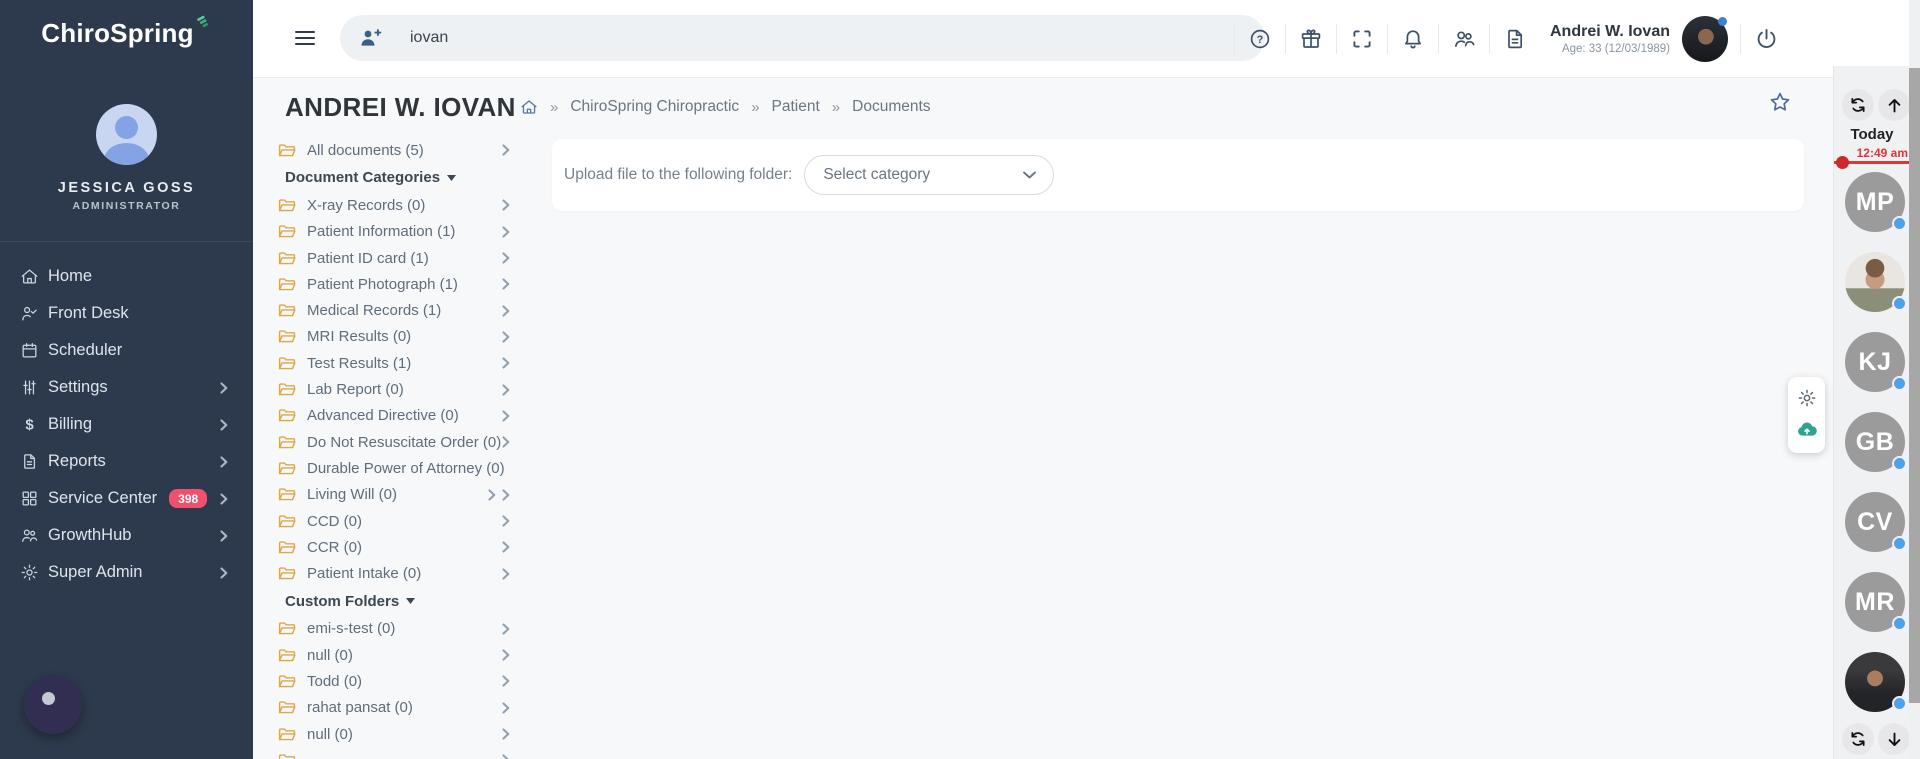 This screenshot has width=1920, height=759. What do you see at coordinates (1876, 522) in the screenshot?
I see `timeline-avatar: CV` at bounding box center [1876, 522].